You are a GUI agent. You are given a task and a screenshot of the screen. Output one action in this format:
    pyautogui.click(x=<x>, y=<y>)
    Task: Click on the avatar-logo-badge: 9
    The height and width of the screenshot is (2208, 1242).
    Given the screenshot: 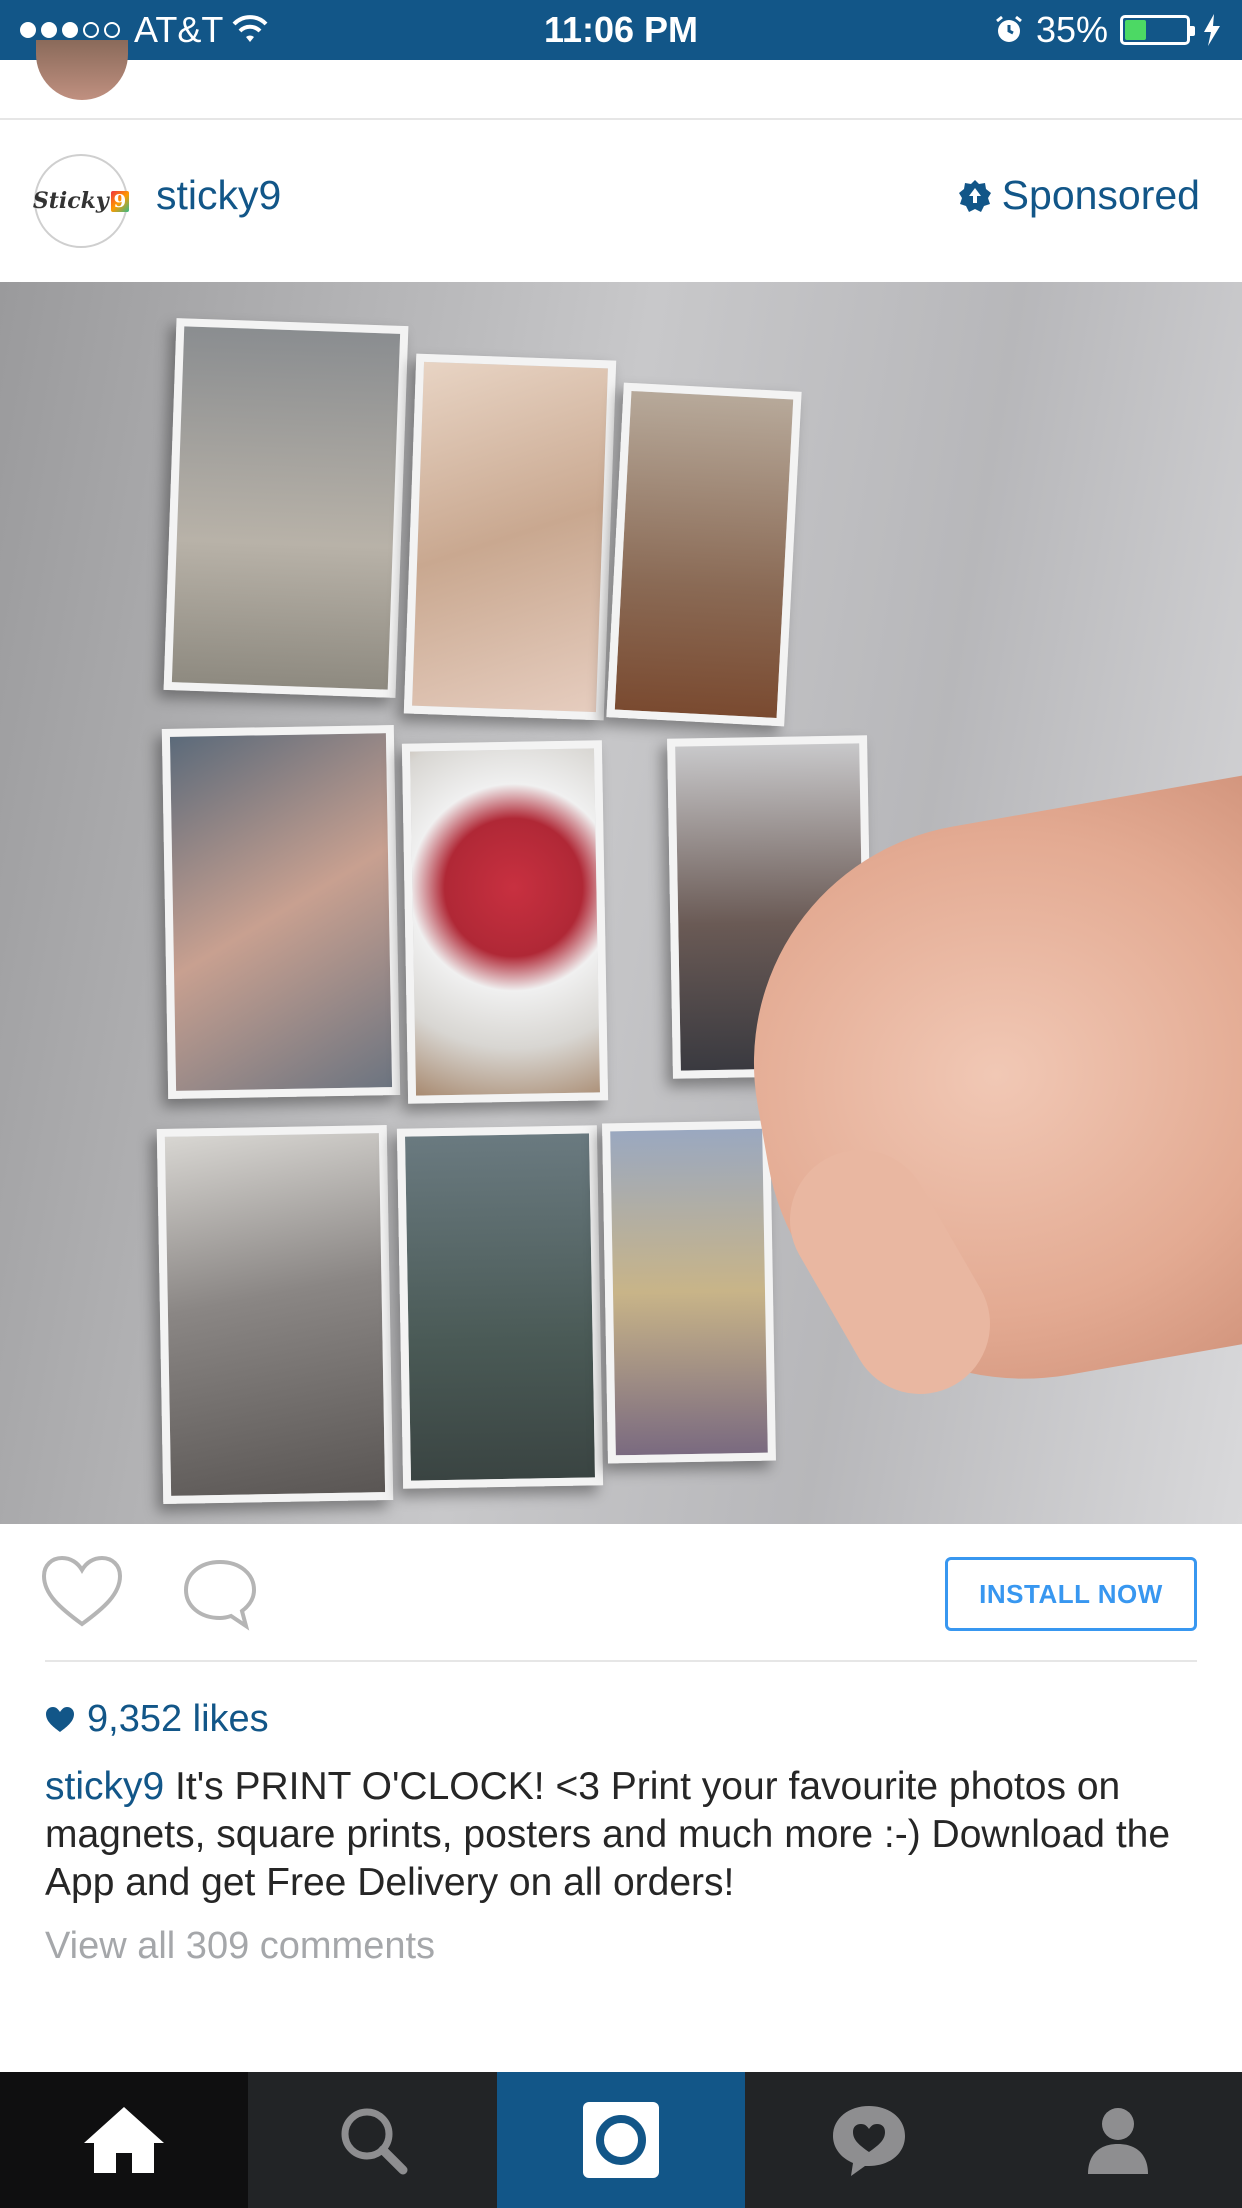 What is the action you would take?
    pyautogui.click(x=120, y=201)
    